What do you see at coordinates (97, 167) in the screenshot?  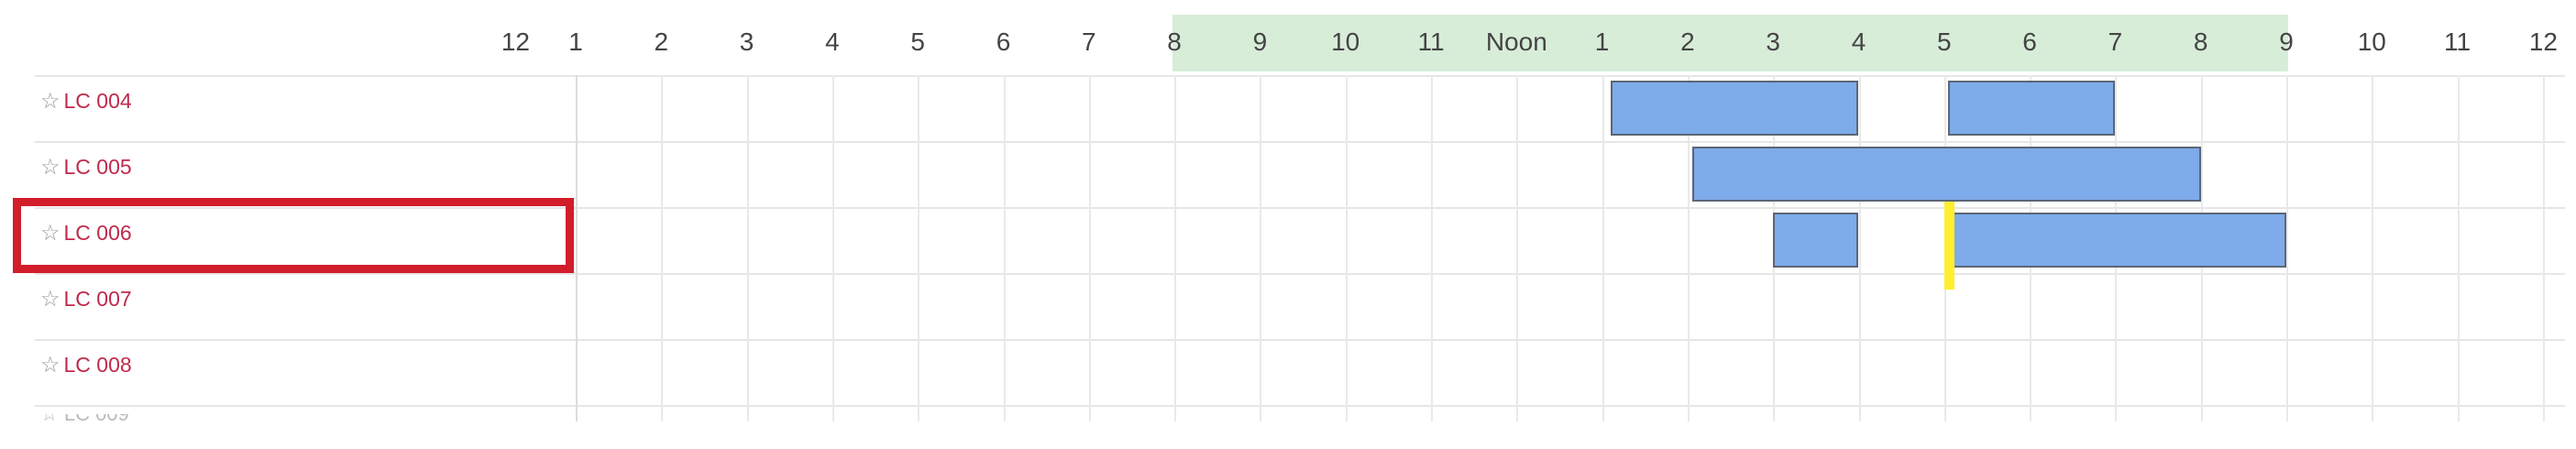 I see `room-code: LC 005` at bounding box center [97, 167].